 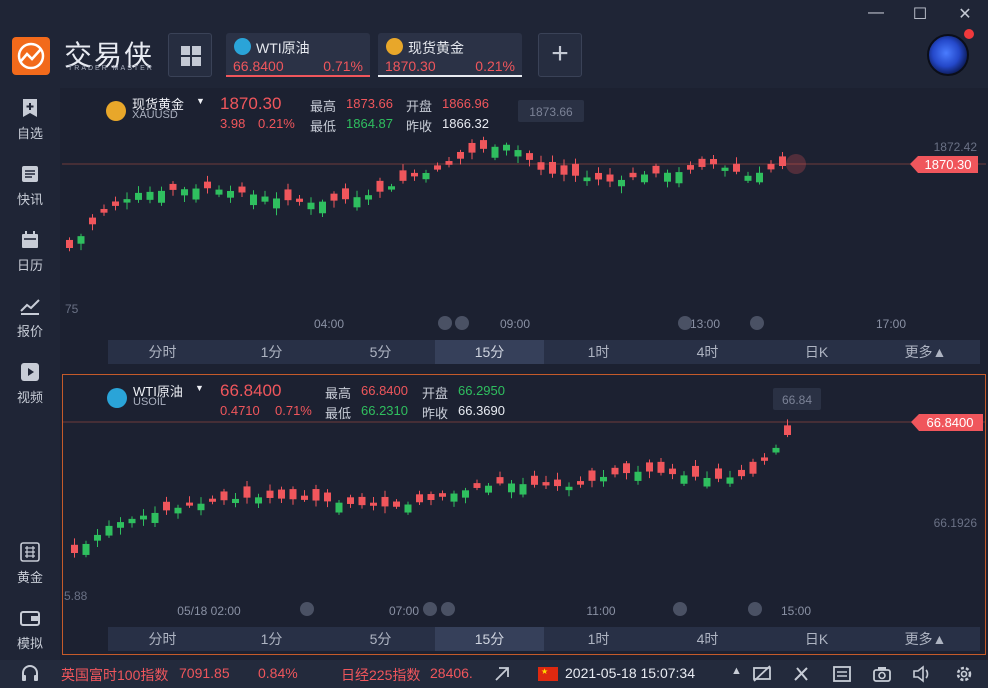 What do you see at coordinates (30, 384) in the screenshot?
I see `sidebar-item-video: 视频` at bounding box center [30, 384].